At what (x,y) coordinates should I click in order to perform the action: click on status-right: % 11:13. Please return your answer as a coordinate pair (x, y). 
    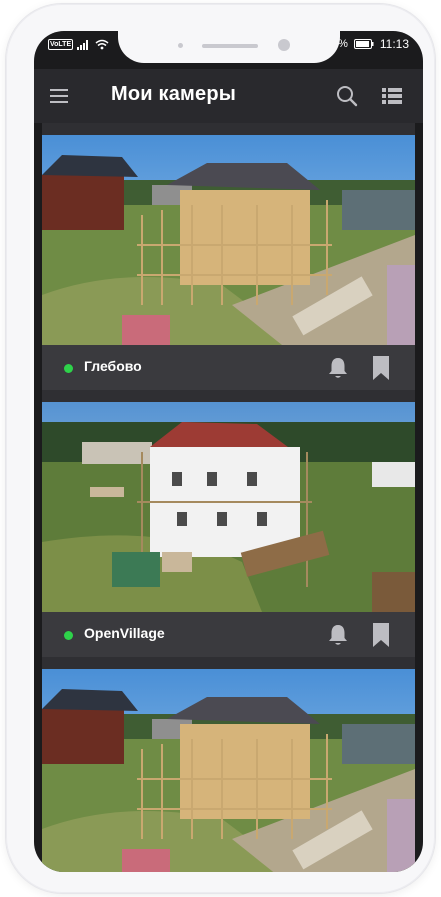
    Looking at the image, I should click on (373, 44).